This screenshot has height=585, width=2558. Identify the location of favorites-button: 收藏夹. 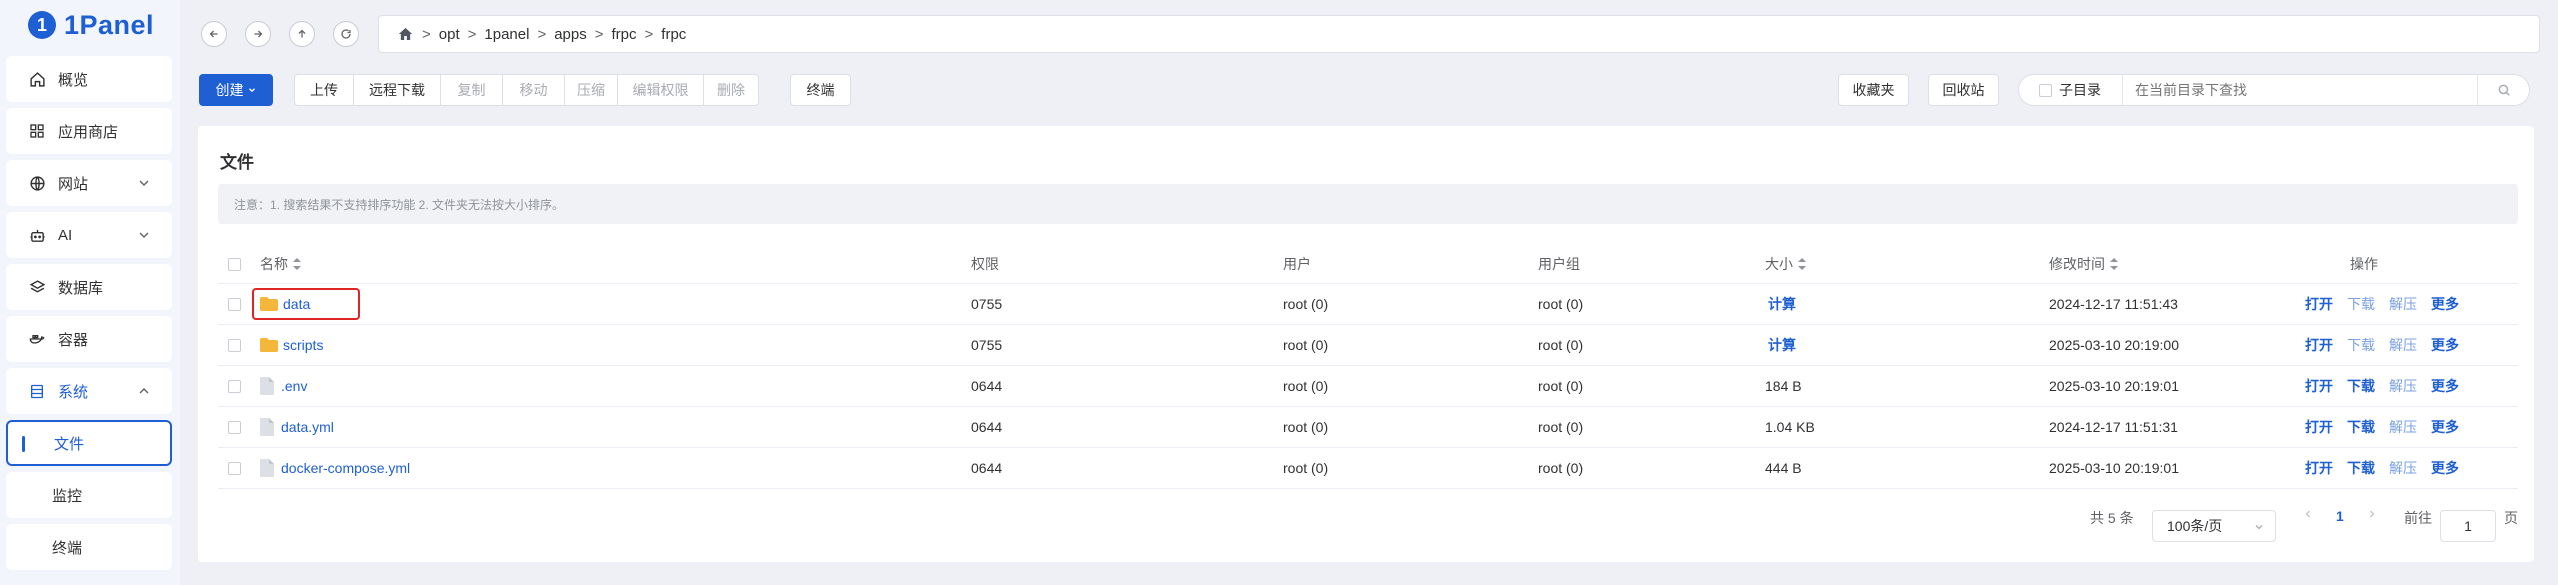
(1873, 90).